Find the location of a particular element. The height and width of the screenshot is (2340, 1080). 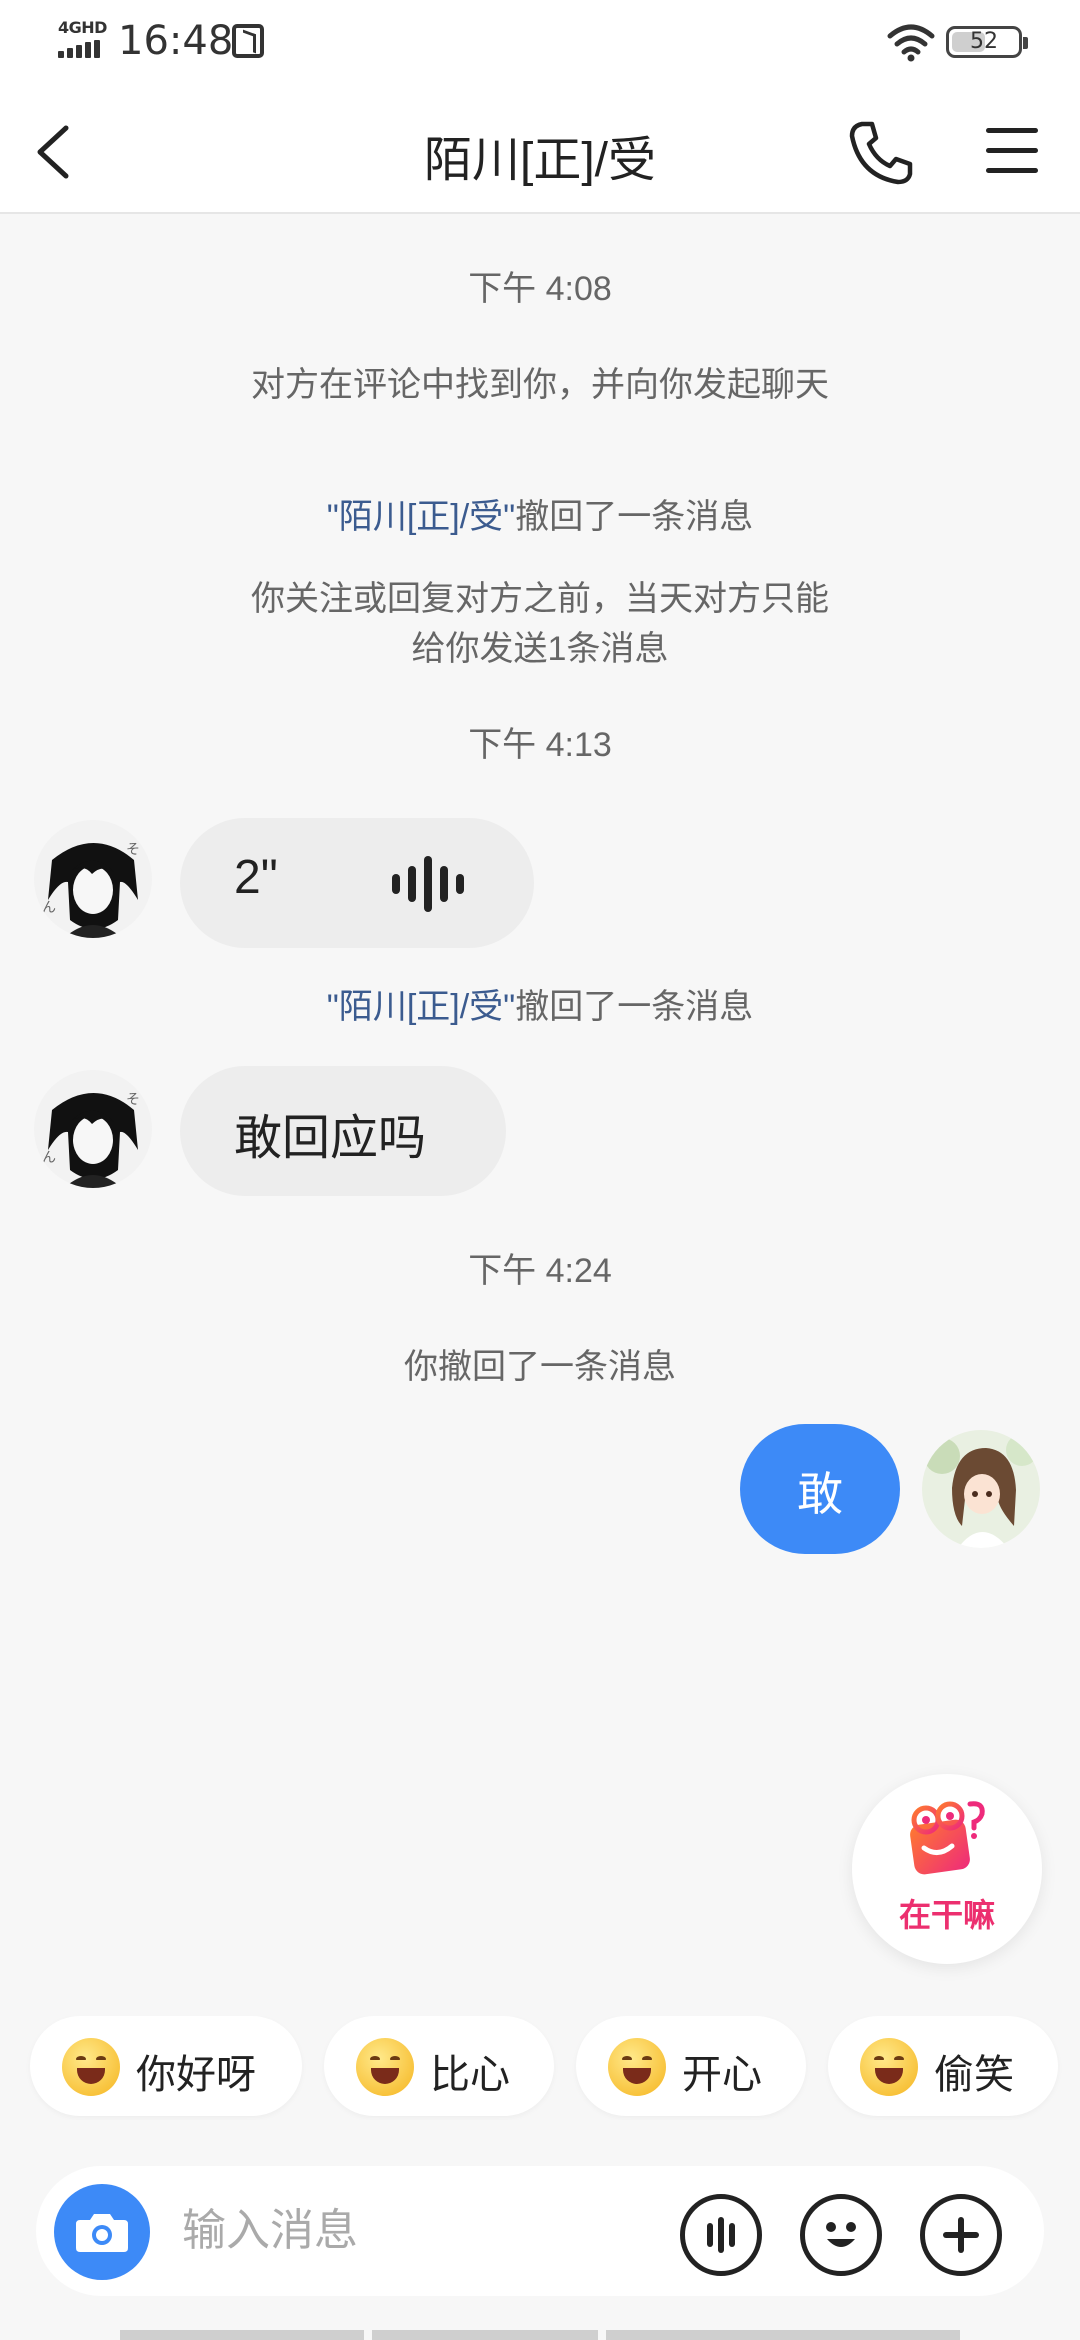

timestamp: 下午 4:13 is located at coordinates (540, 745).